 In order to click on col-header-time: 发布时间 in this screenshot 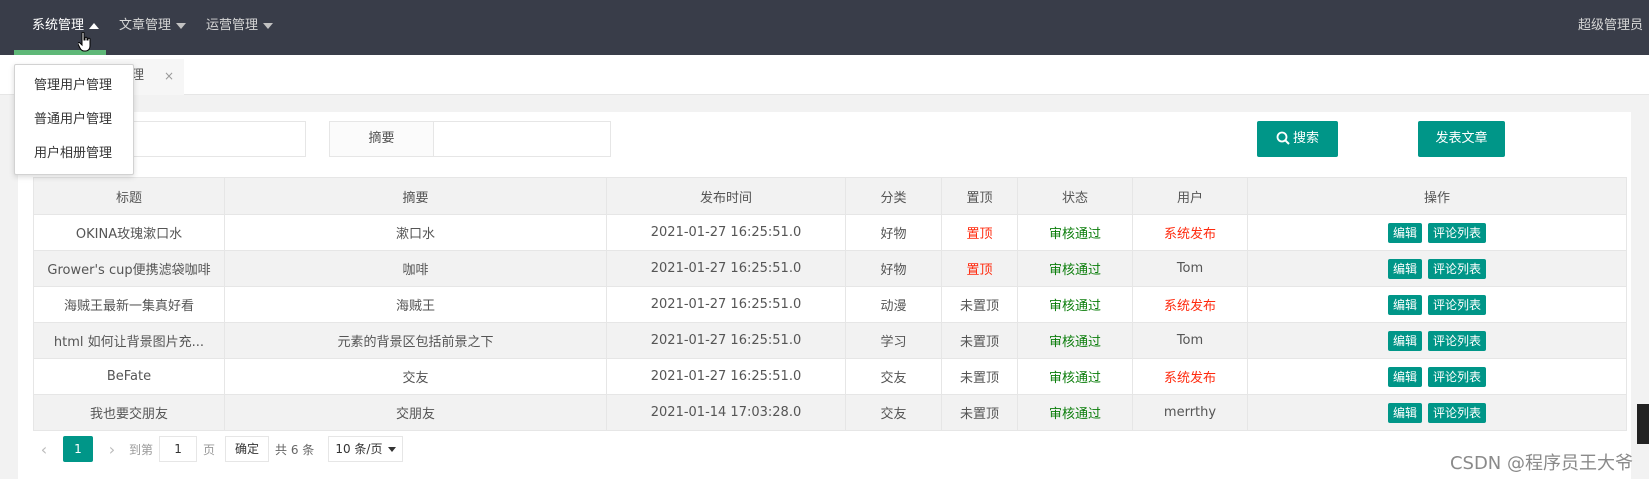, I will do `click(726, 196)`.